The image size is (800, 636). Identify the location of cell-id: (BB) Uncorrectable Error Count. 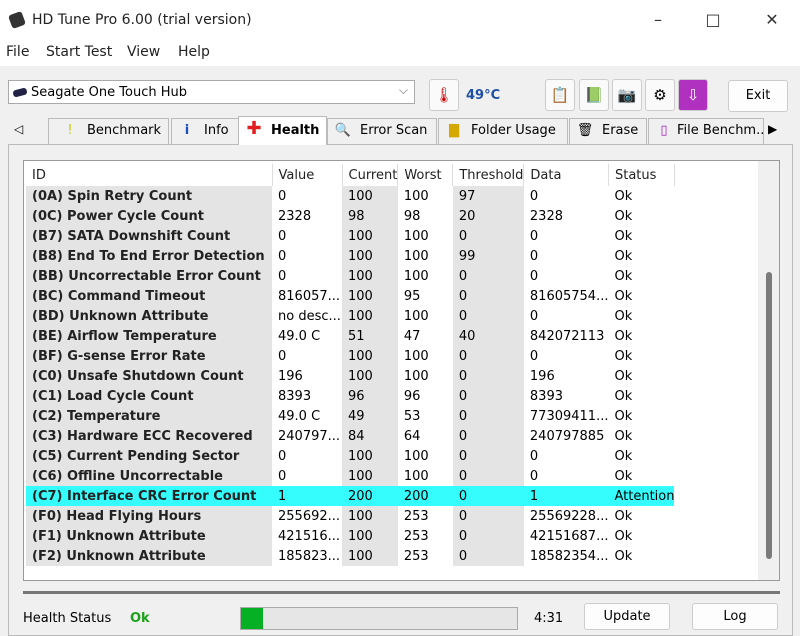
(149, 276).